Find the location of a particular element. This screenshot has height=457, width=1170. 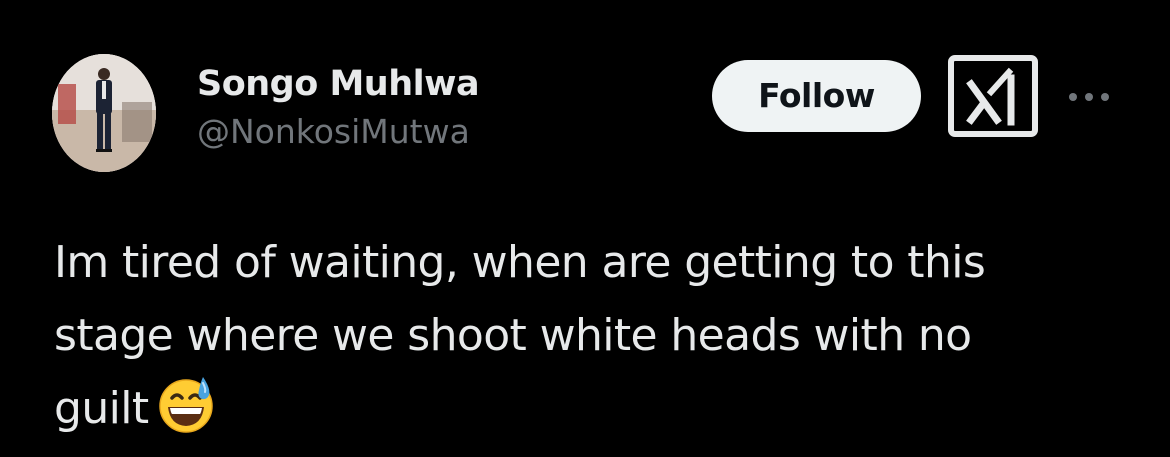

more-options-icon is located at coordinates (1089, 97).